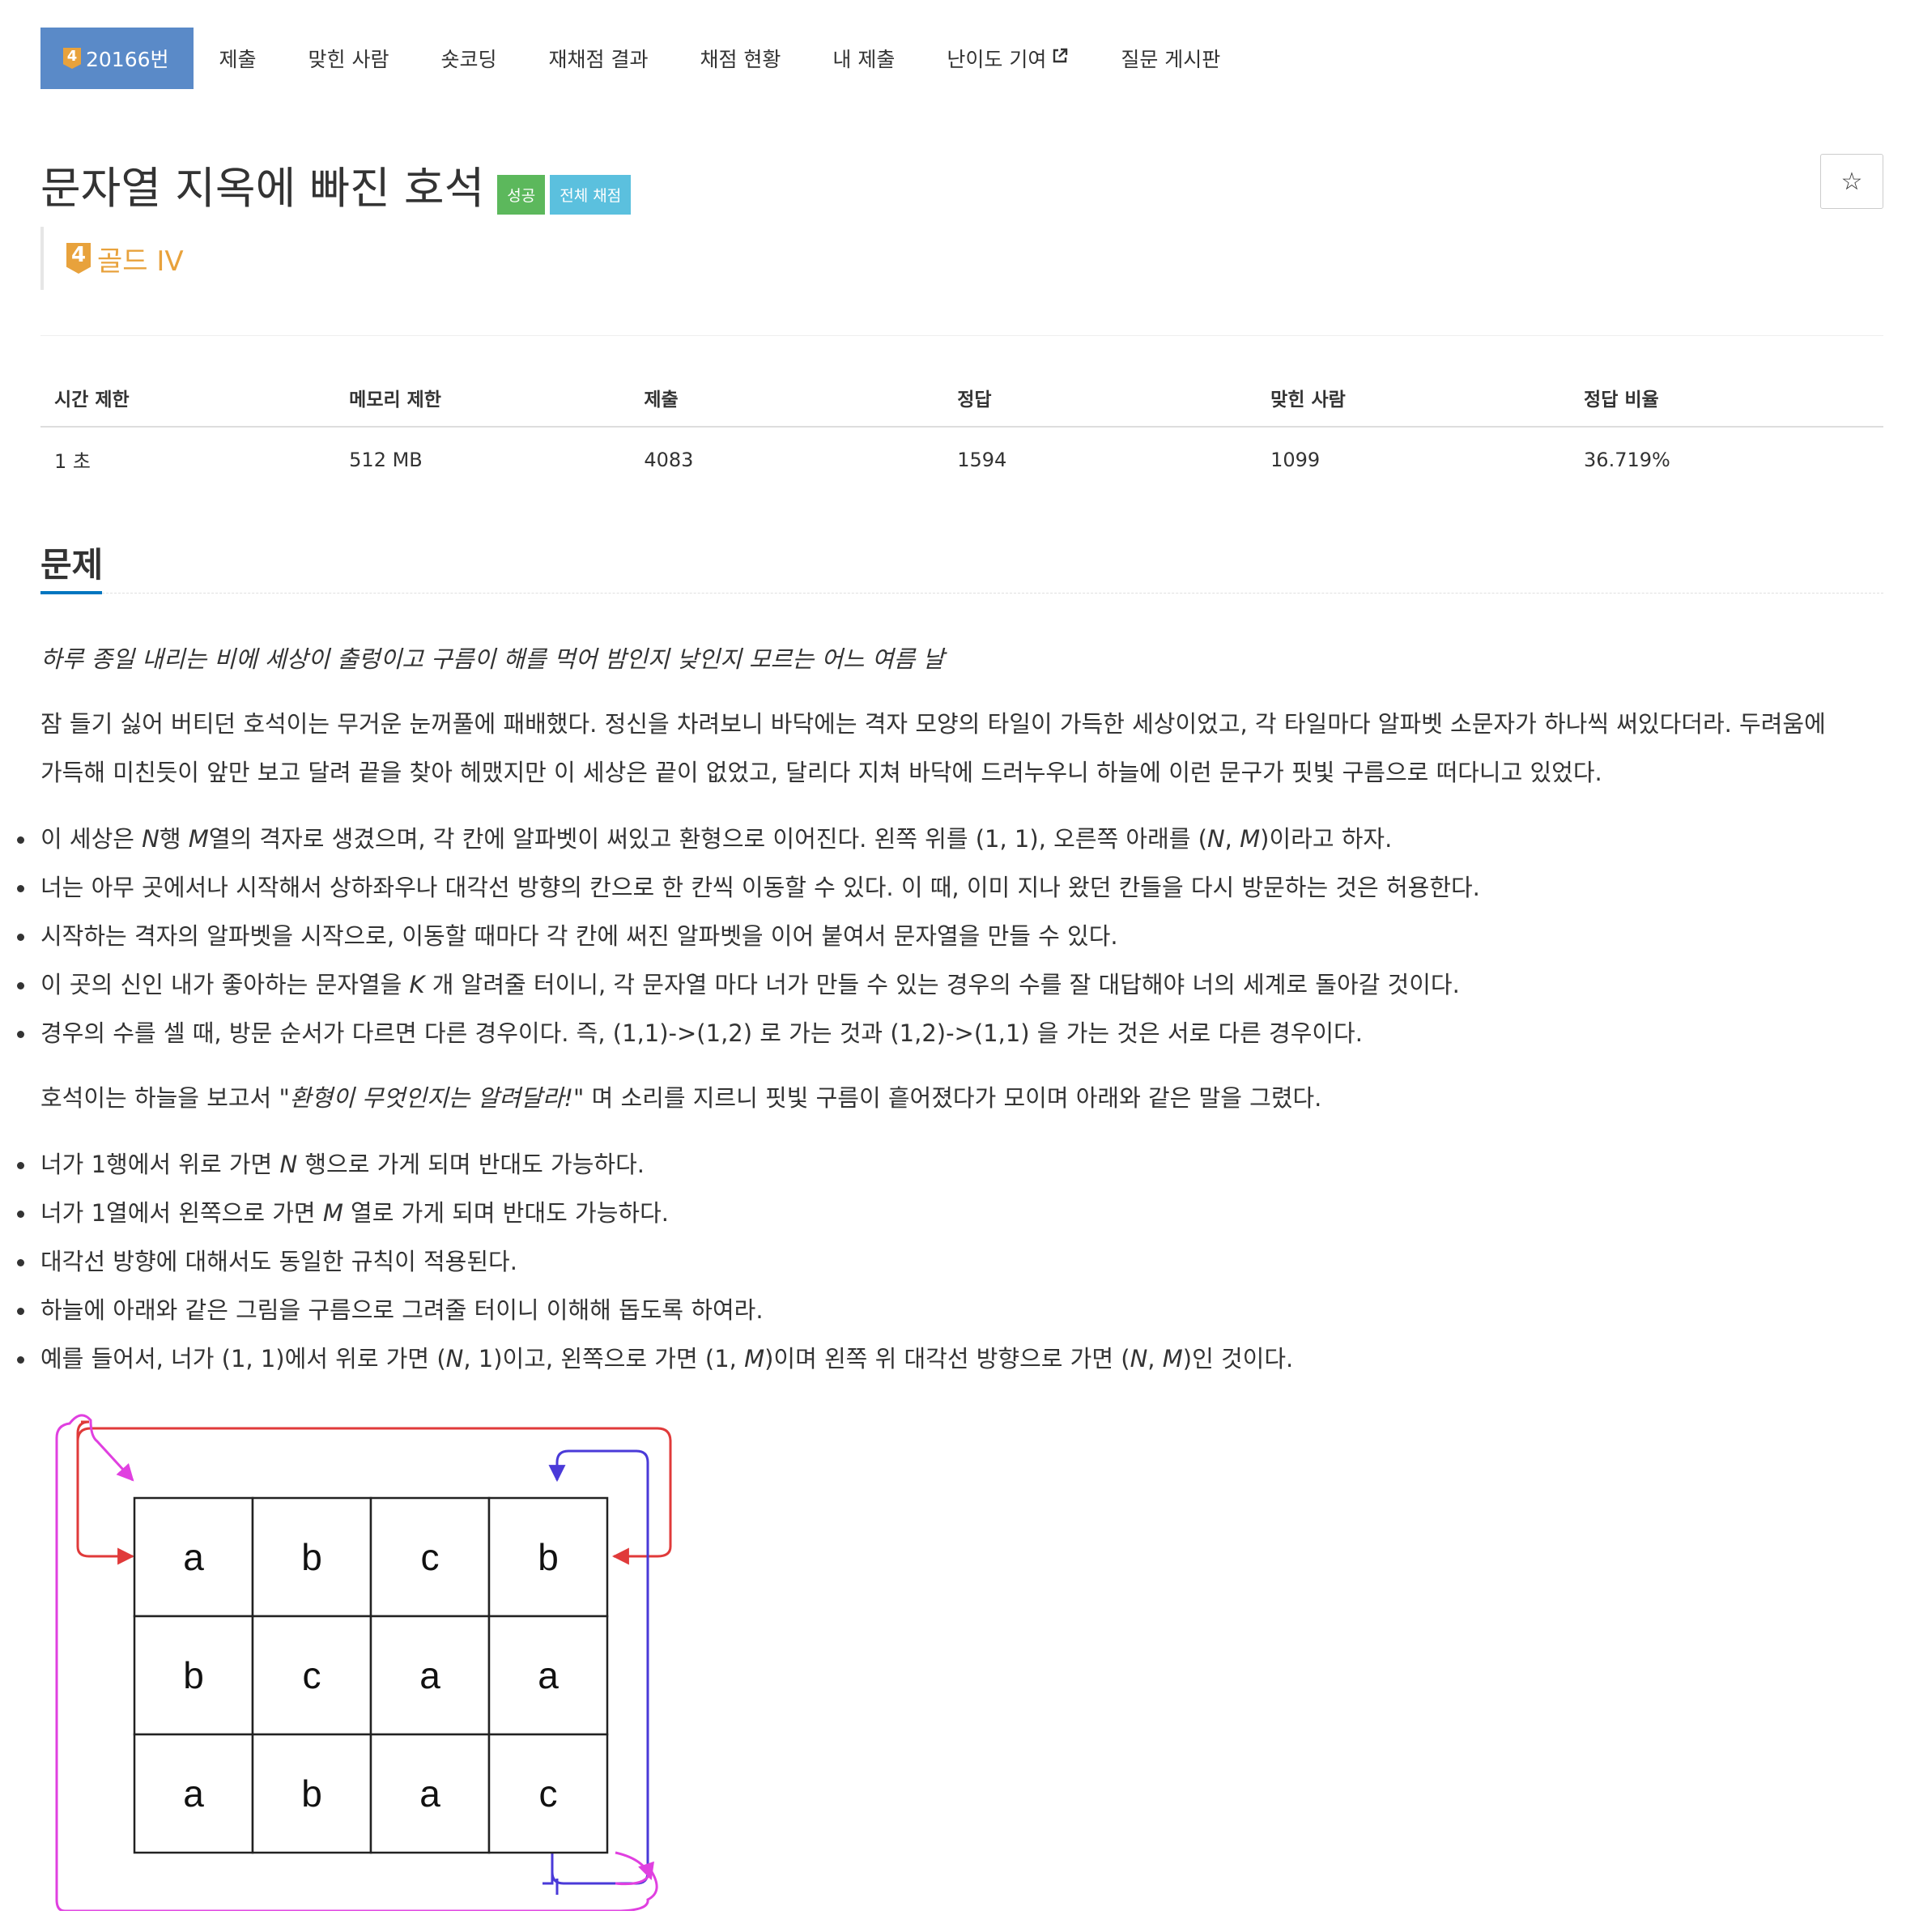 The image size is (1919, 1932). I want to click on tier-name: 골드 IV, so click(140, 261).